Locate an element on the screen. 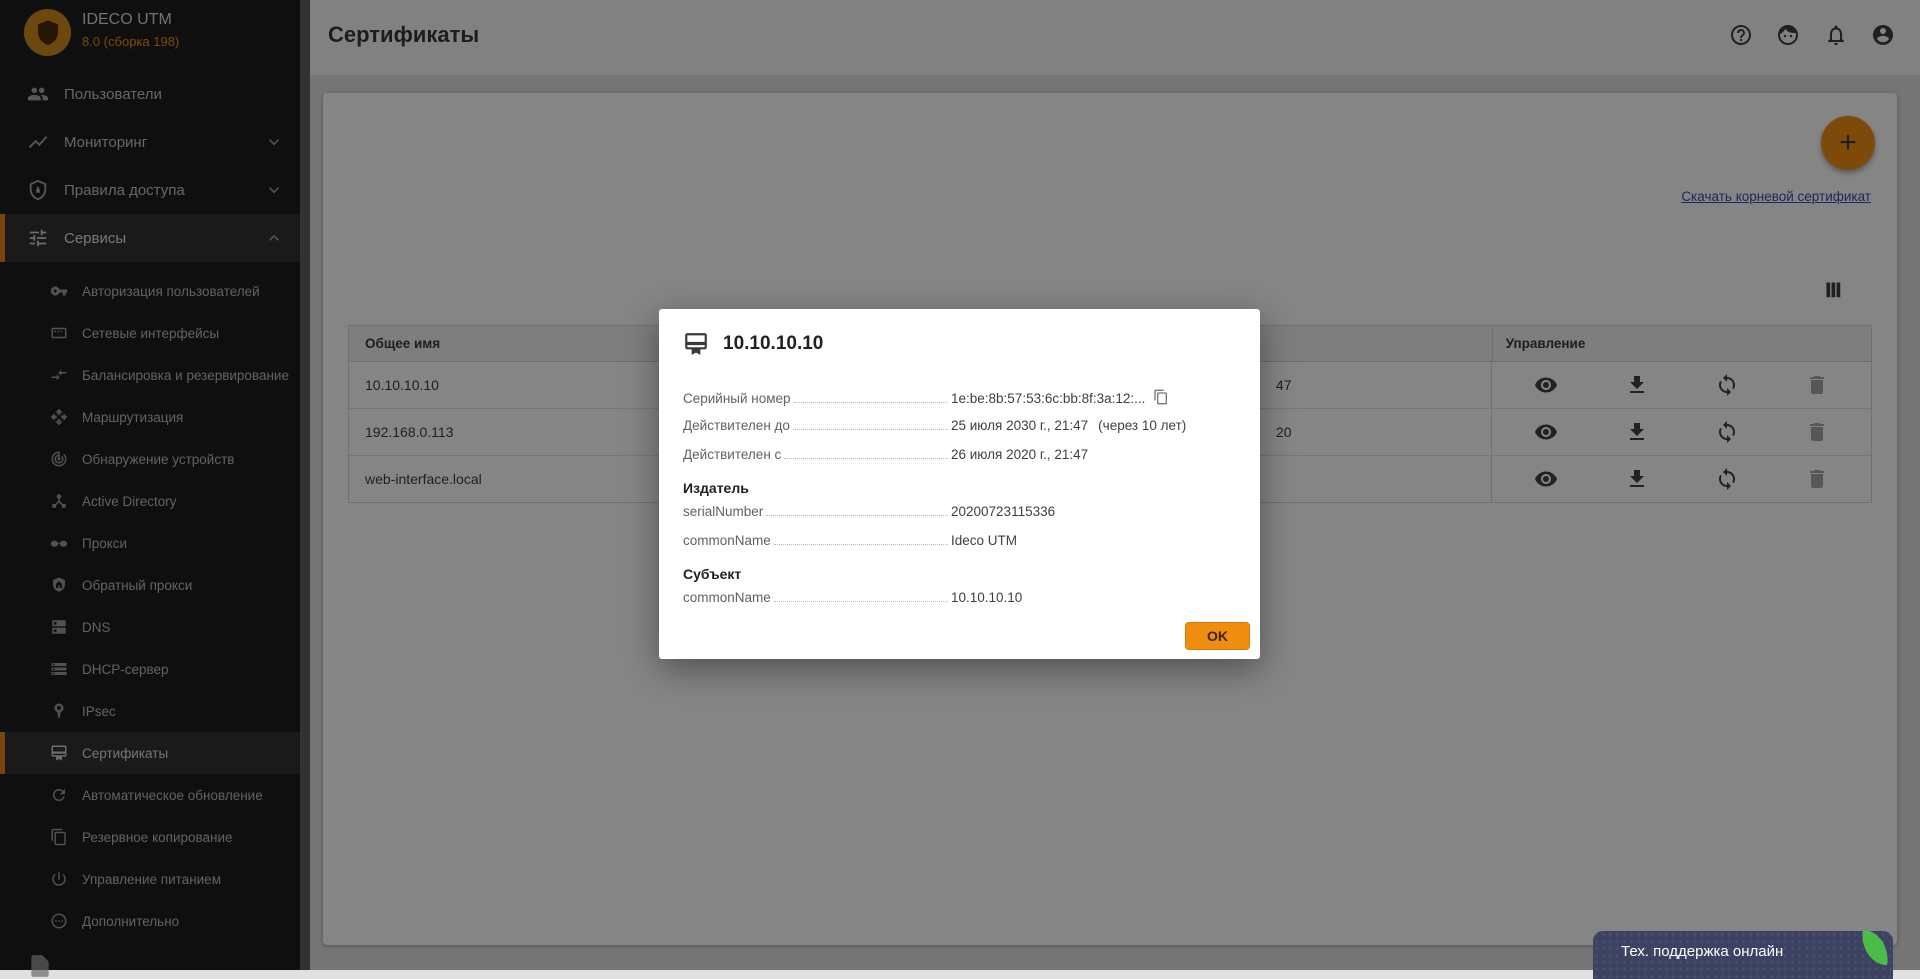  detail-row-issuer-cn: commonName Ideco UTM is located at coordinates (959, 545).